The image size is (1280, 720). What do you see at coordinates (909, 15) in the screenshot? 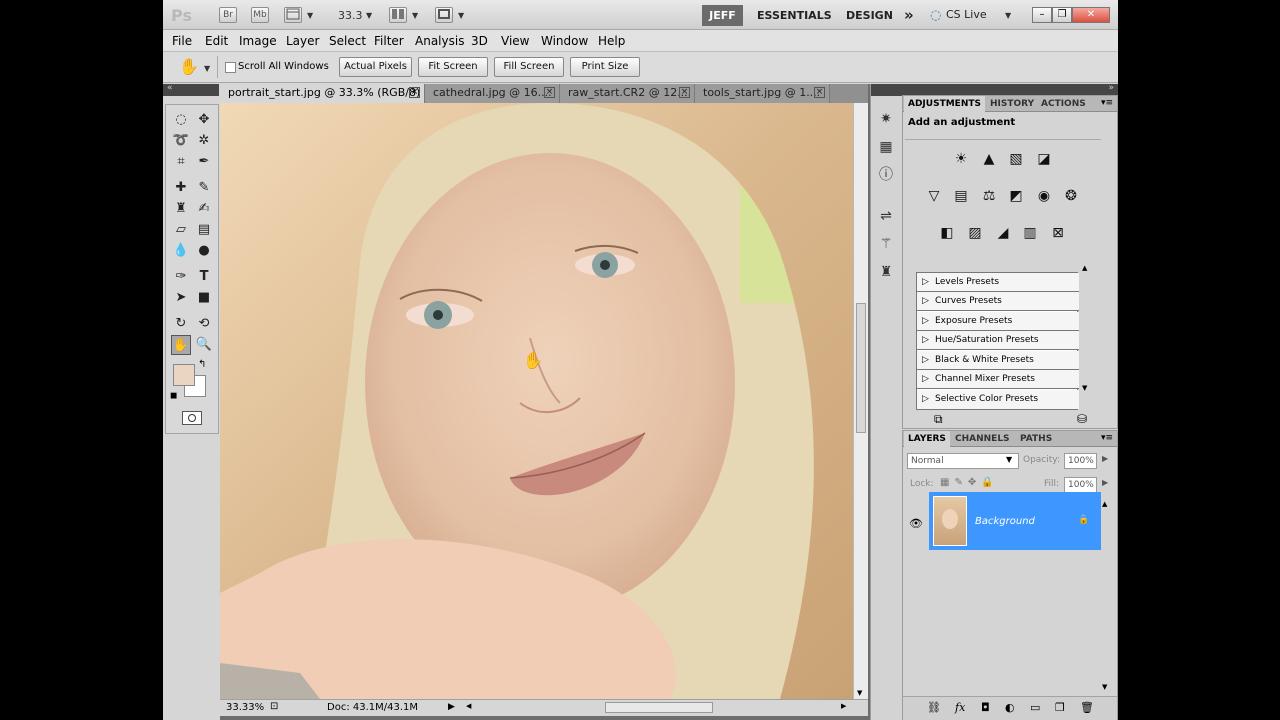
I see `more-workspaces-icon: »` at bounding box center [909, 15].